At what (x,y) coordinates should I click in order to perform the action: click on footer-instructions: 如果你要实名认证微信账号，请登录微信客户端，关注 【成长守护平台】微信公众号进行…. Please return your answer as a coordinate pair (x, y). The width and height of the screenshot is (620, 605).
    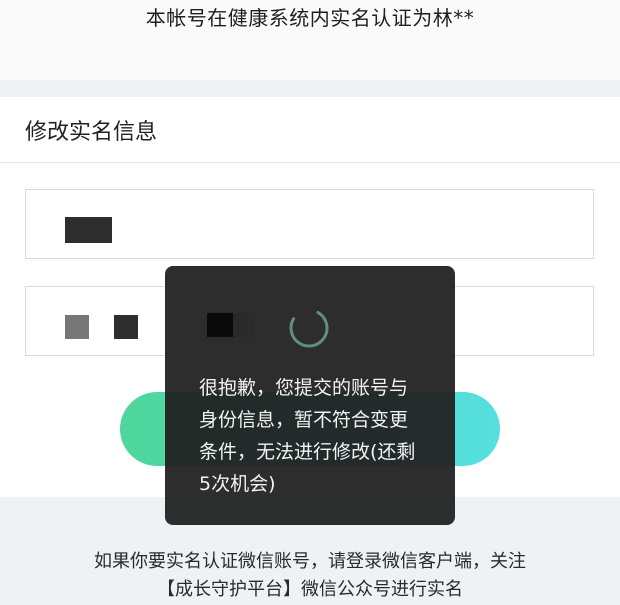
    Looking at the image, I should click on (310, 576).